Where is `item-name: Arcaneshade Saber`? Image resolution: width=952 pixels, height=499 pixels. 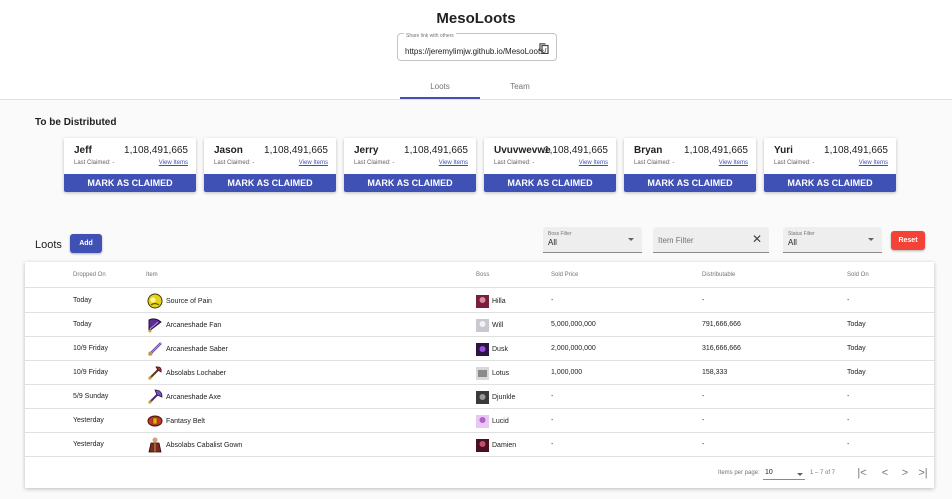 item-name: Arcaneshade Saber is located at coordinates (197, 349).